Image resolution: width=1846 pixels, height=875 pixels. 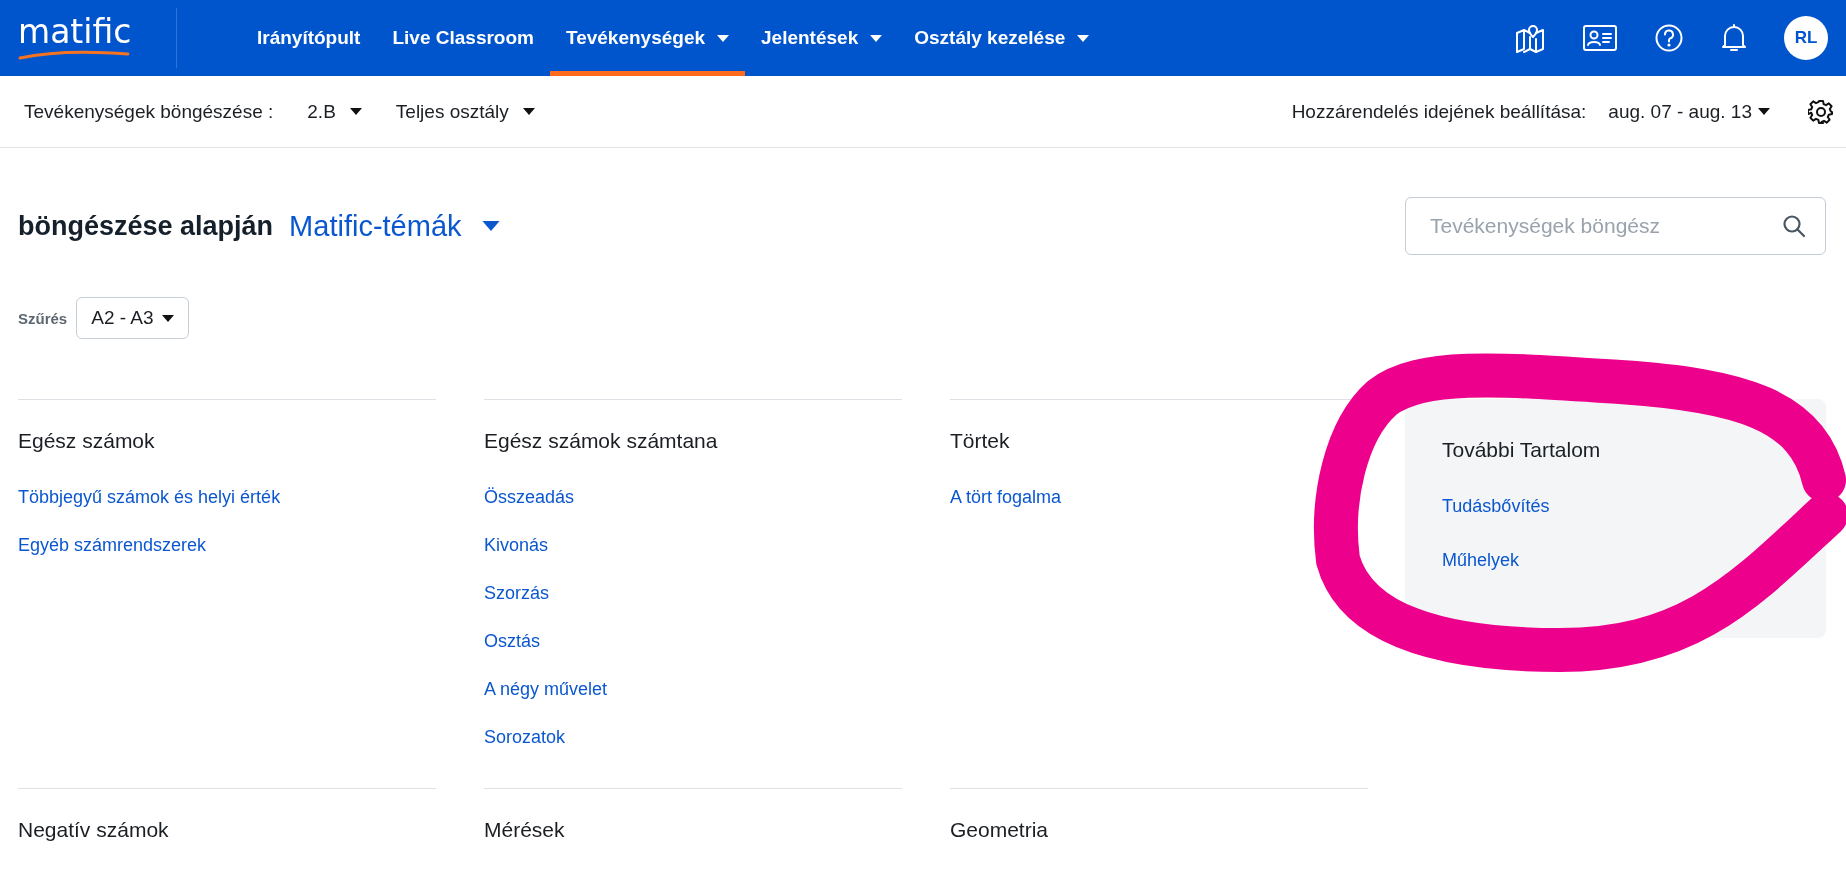 I want to click on filter-label: Szűrés, so click(x=43, y=318).